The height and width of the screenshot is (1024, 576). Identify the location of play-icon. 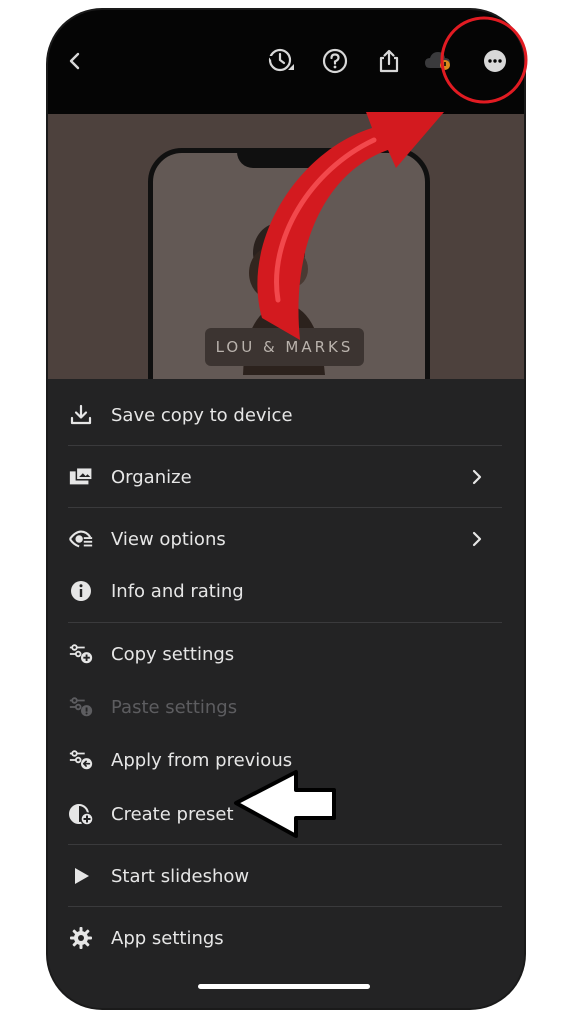
(81, 876).